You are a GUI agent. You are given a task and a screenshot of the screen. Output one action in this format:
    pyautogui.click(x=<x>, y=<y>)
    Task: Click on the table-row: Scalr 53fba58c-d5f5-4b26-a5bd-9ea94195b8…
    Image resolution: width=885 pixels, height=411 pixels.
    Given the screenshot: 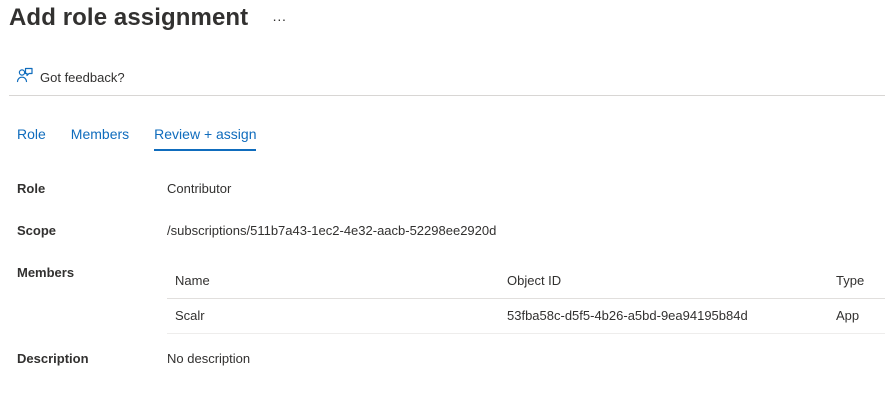 What is the action you would take?
    pyautogui.click(x=526, y=316)
    